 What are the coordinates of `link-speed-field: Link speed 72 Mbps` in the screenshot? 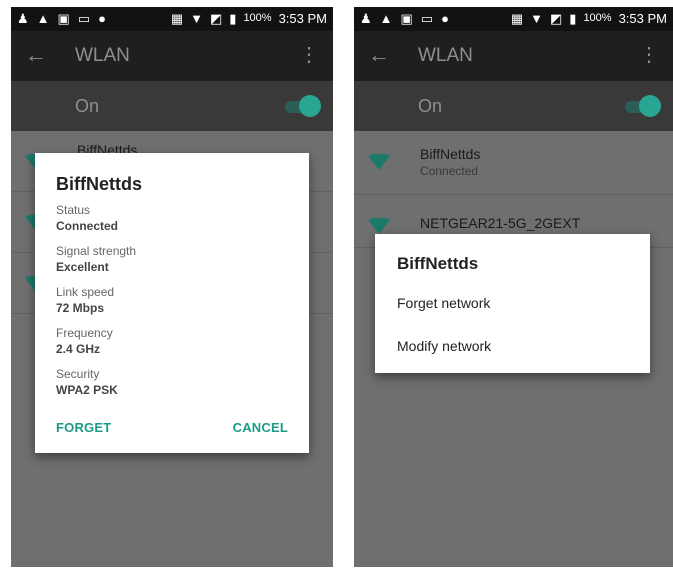 It's located at (85, 300).